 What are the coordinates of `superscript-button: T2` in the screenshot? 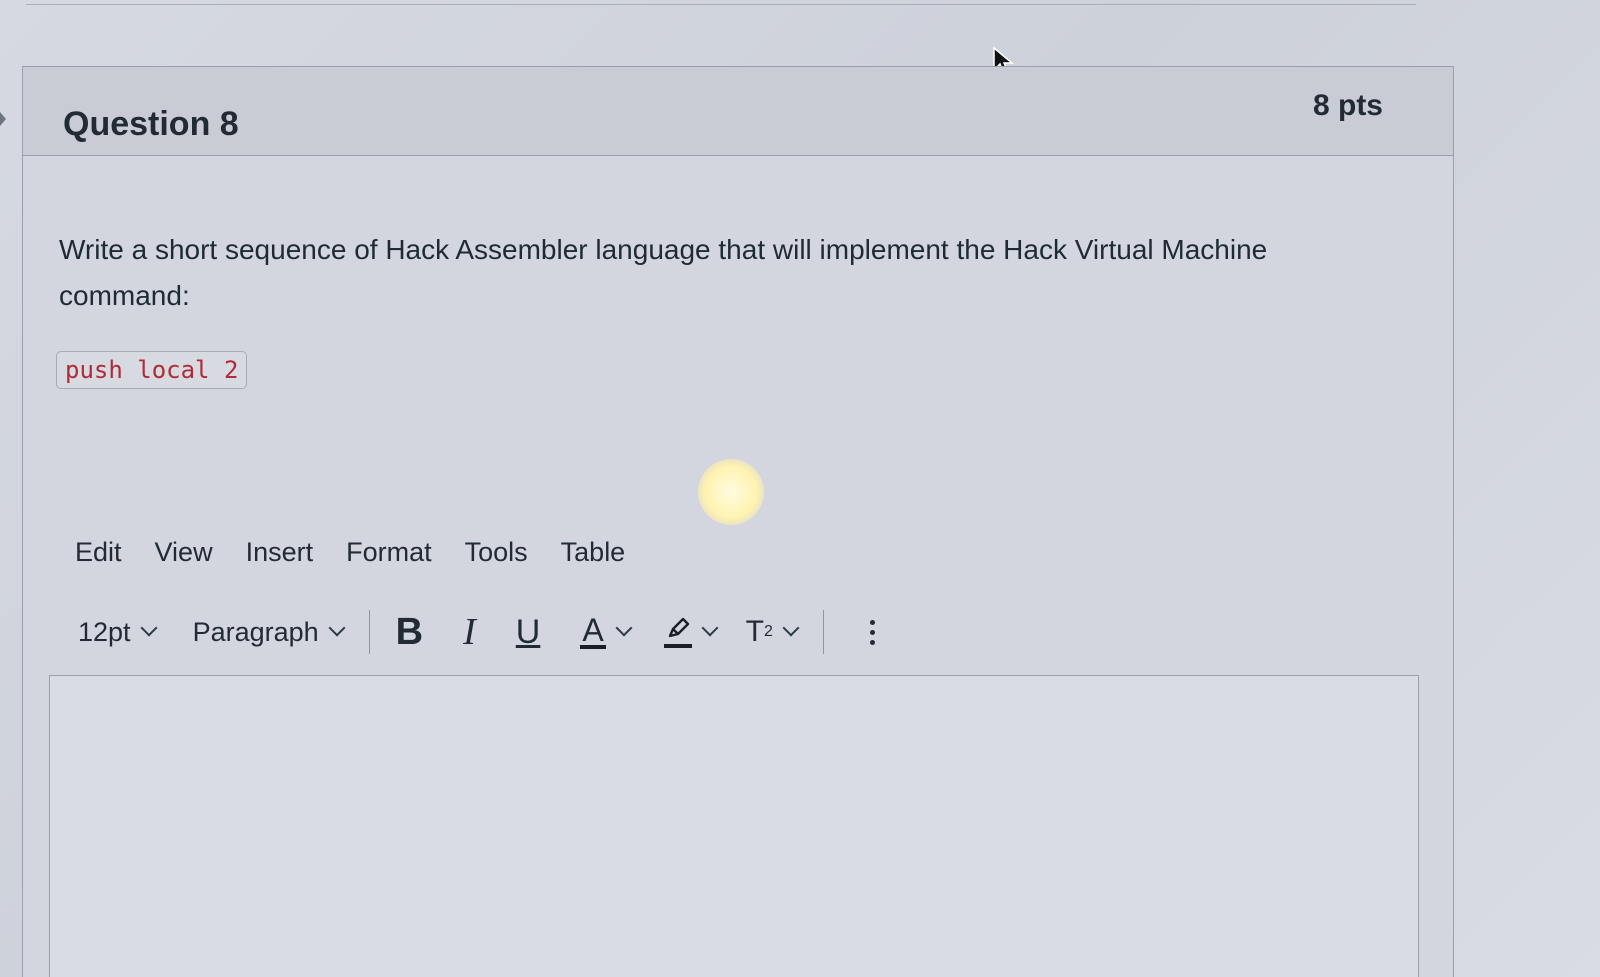 It's located at (772, 632).